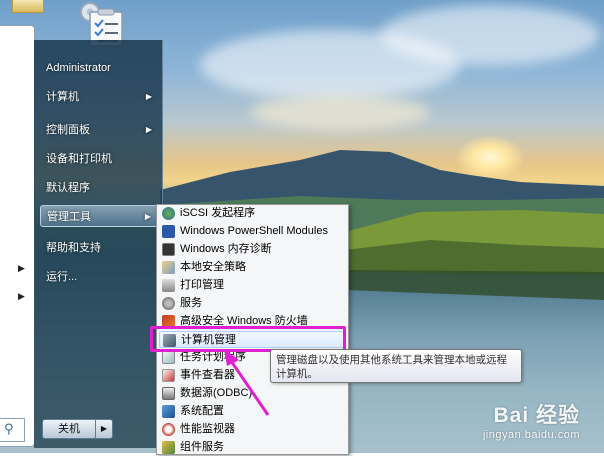  Describe the element at coordinates (28, 6) in the screenshot. I see `desktop-folder-icon` at that location.